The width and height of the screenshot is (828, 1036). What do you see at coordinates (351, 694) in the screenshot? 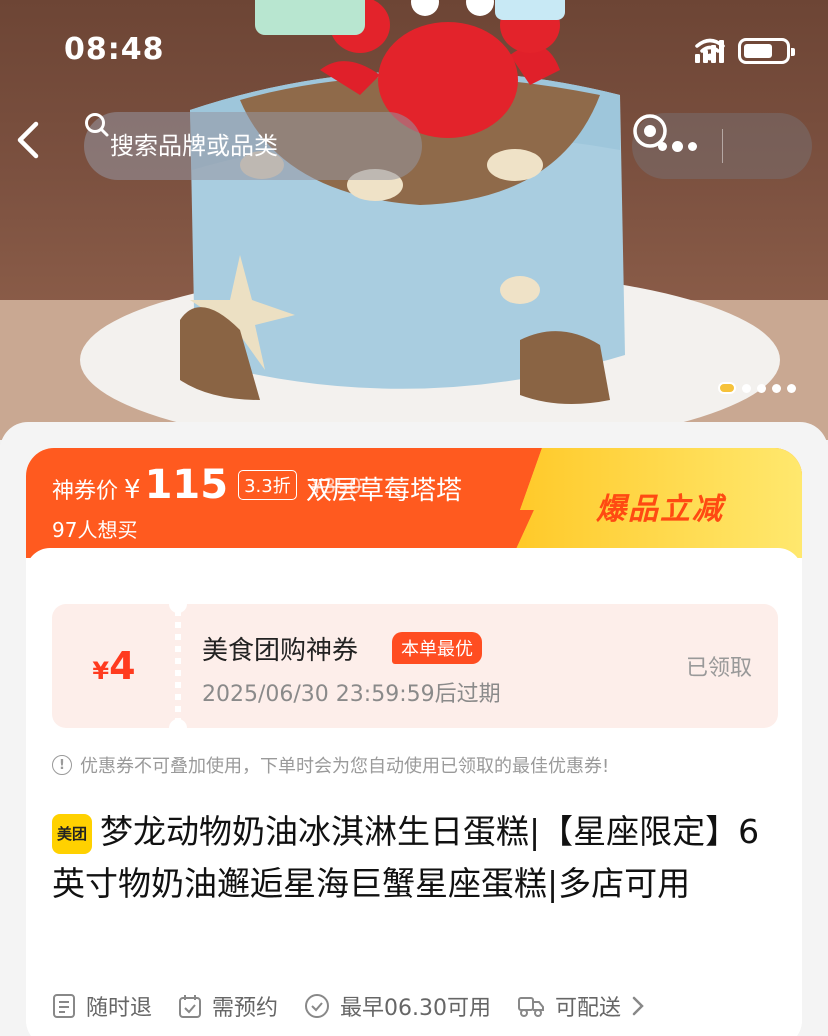
I see `coupon-expiry: 2025/06/30 23:59:59后过期` at bounding box center [351, 694].